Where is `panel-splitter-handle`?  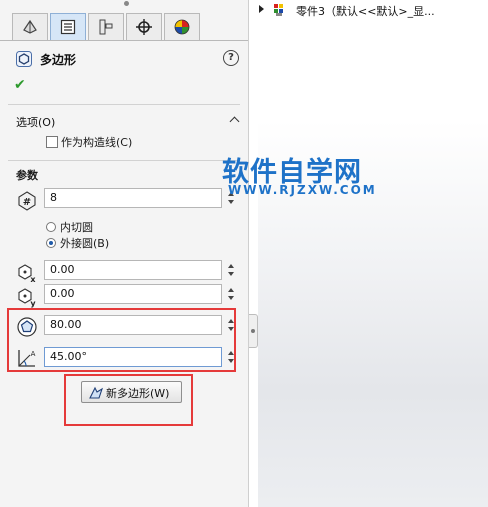 panel-splitter-handle is located at coordinates (253, 331).